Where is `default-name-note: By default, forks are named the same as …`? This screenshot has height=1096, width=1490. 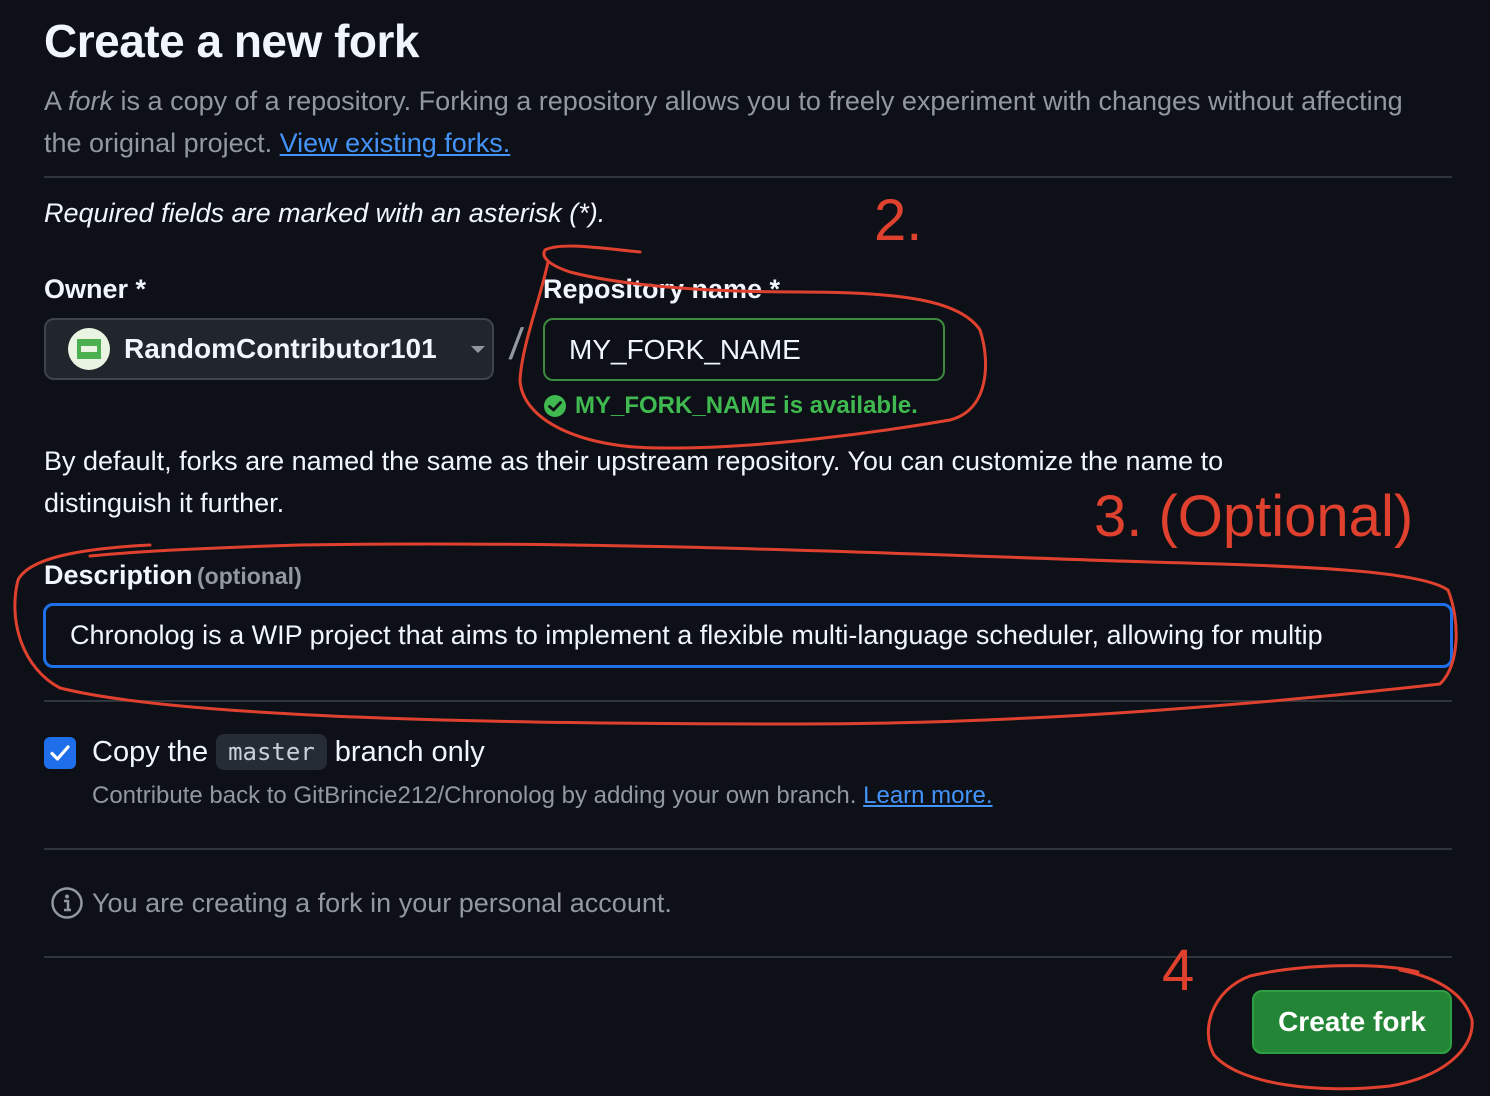
default-name-note: By default, forks are named the same as … is located at coordinates (634, 482).